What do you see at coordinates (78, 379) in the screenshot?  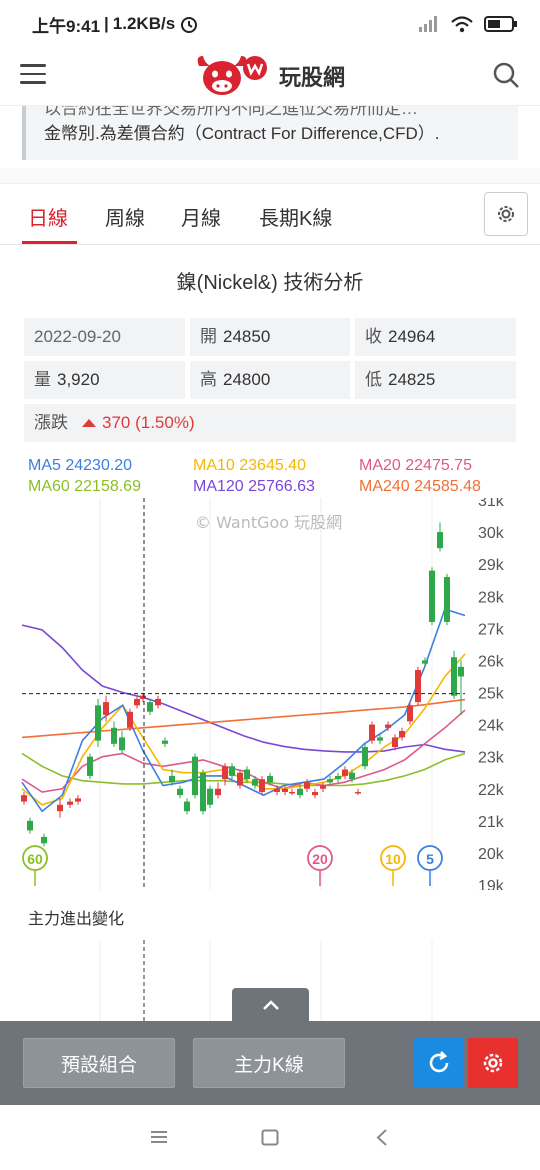 I see `volume-value: 3,920` at bounding box center [78, 379].